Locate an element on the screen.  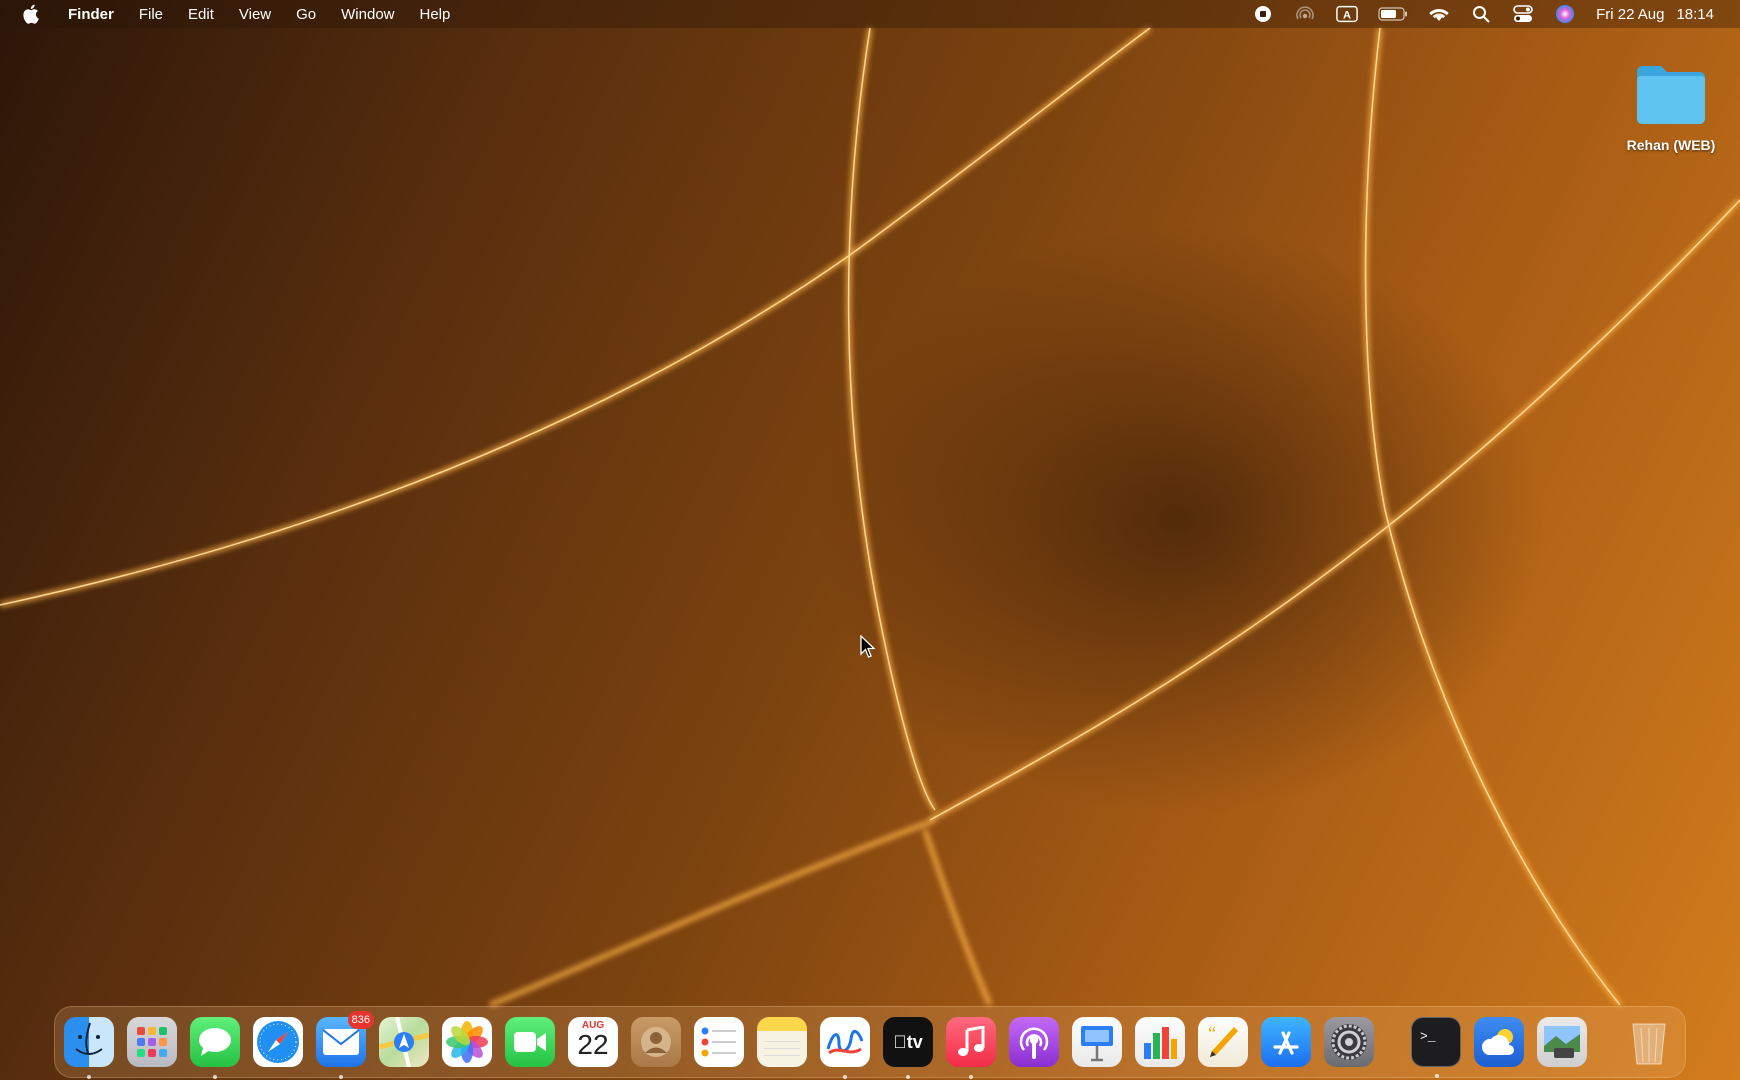
dock-facetime-icon is located at coordinates (530, 1042).